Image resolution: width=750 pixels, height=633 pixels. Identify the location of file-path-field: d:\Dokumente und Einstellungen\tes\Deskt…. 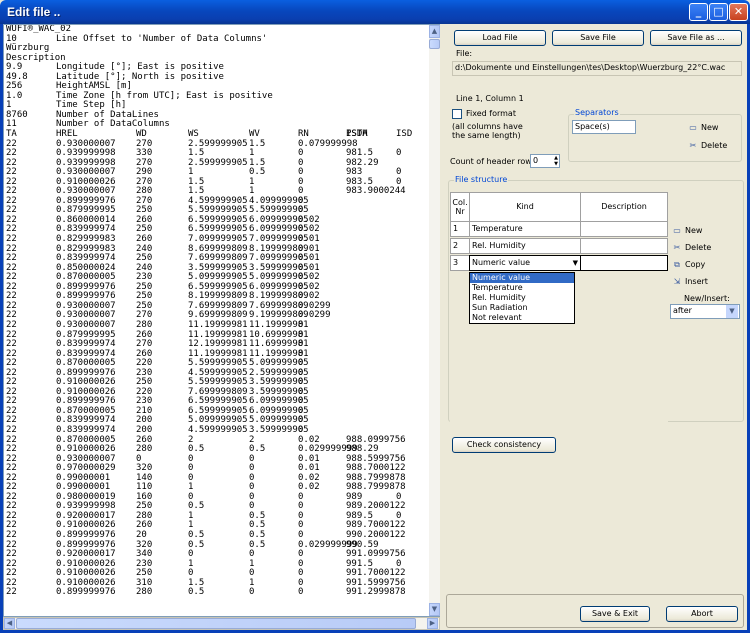
(597, 68).